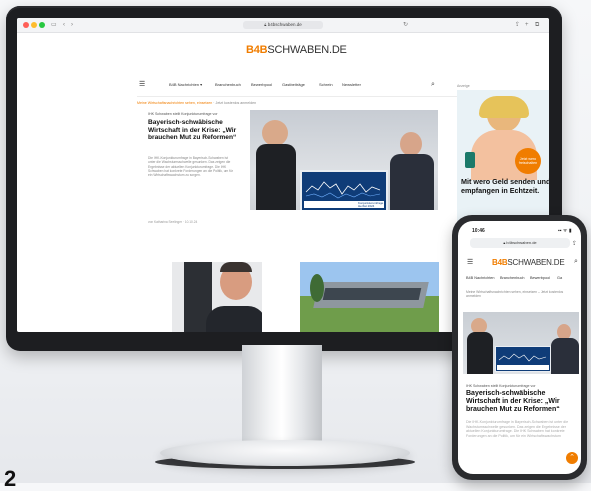 The width and height of the screenshot is (591, 491). Describe the element at coordinates (344, 160) in the screenshot. I see `article-photo: Konjunkturumfrage Herbst 2024` at that location.